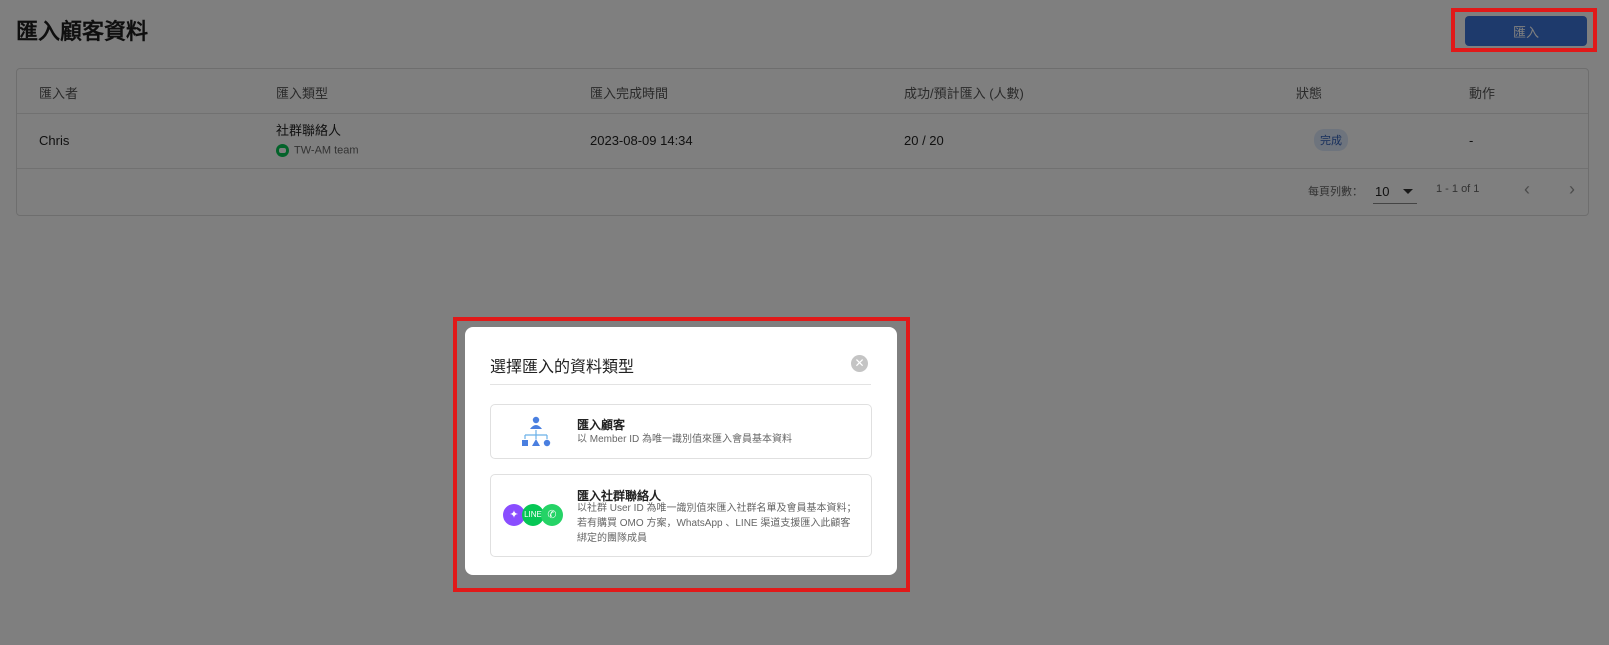  Describe the element at coordinates (1524, 30) in the screenshot. I see `import-button-highlight` at that location.